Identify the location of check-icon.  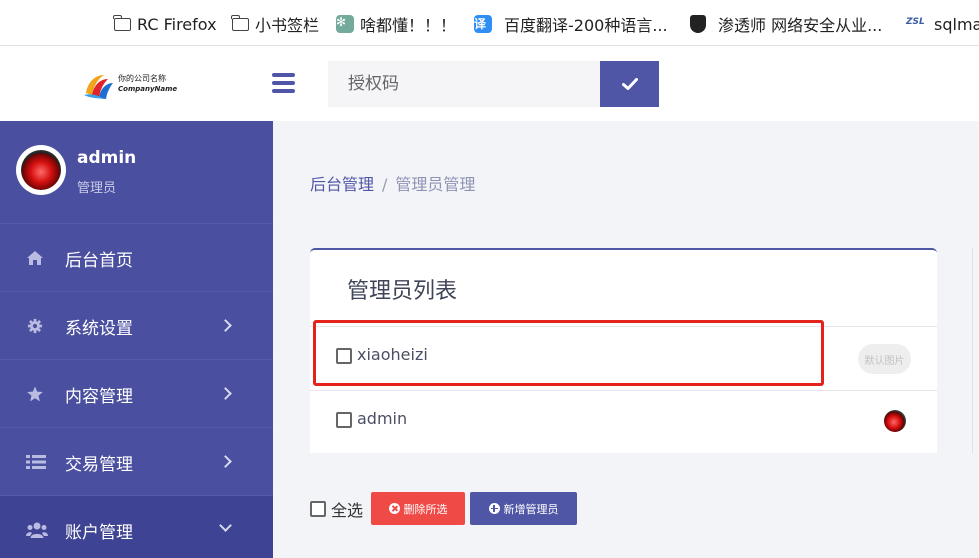
(629, 84).